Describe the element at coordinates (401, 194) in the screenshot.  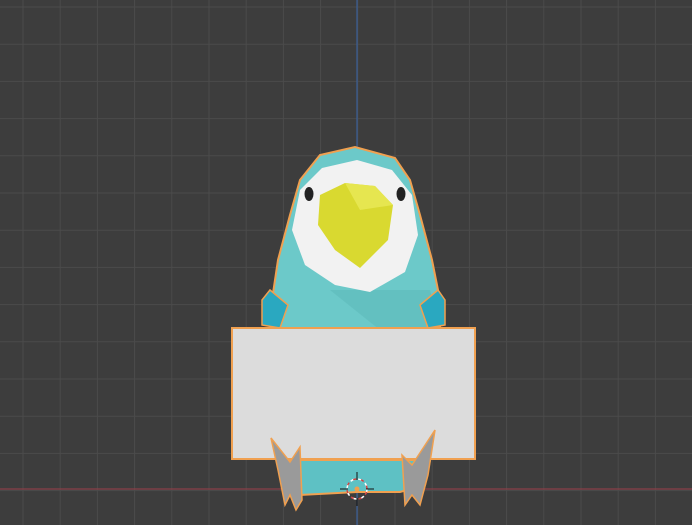
I see `parrot-right-eye` at that location.